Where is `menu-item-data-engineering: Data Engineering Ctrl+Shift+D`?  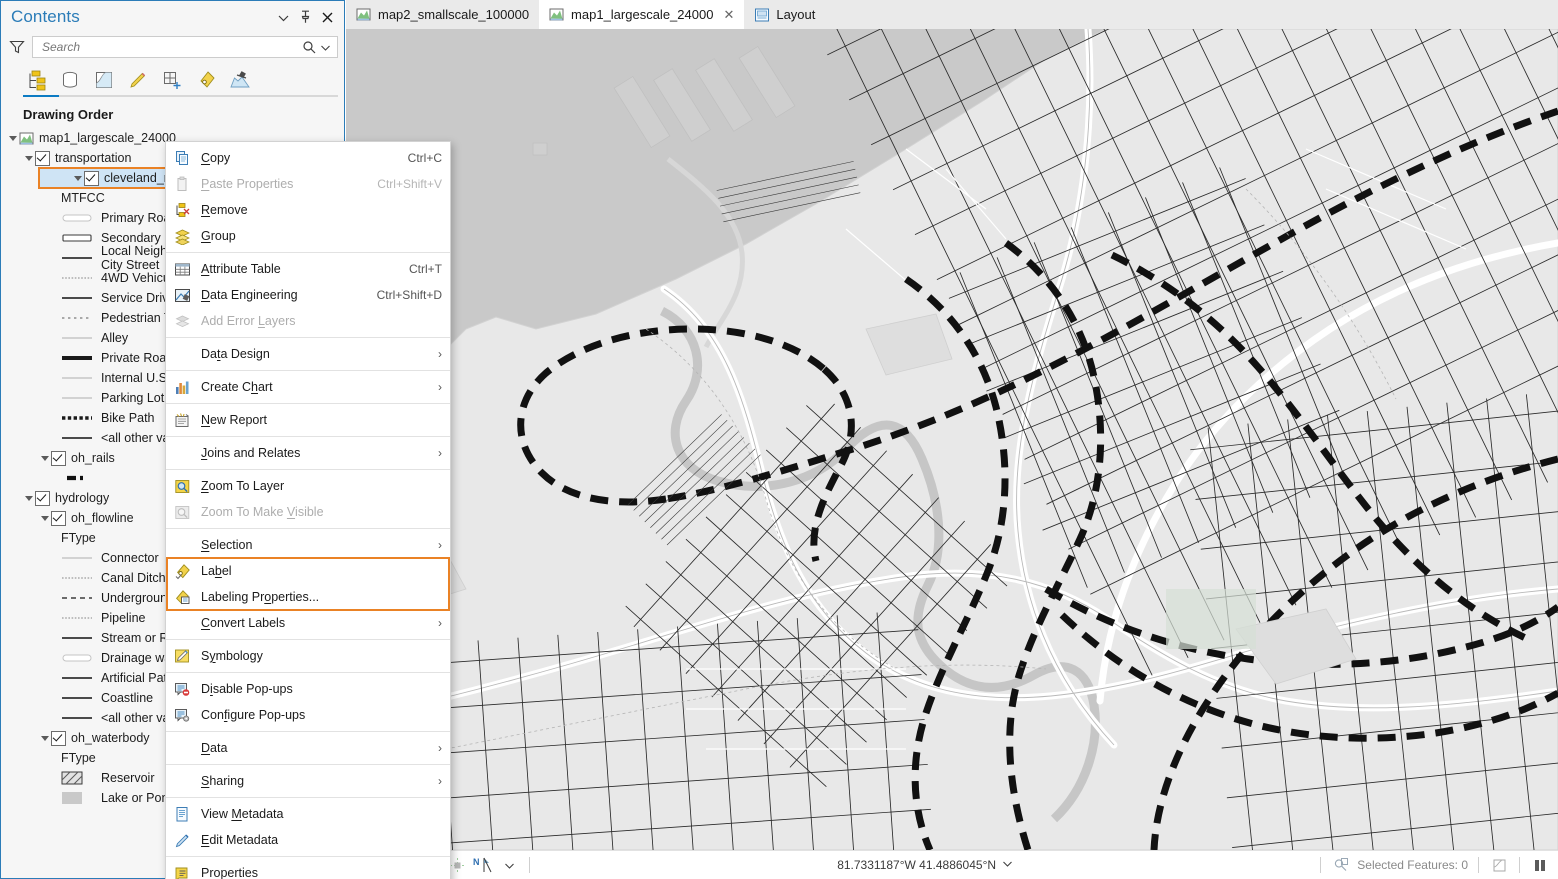
menu-item-data-engineering: Data Engineering Ctrl+Shift+D is located at coordinates (308, 295).